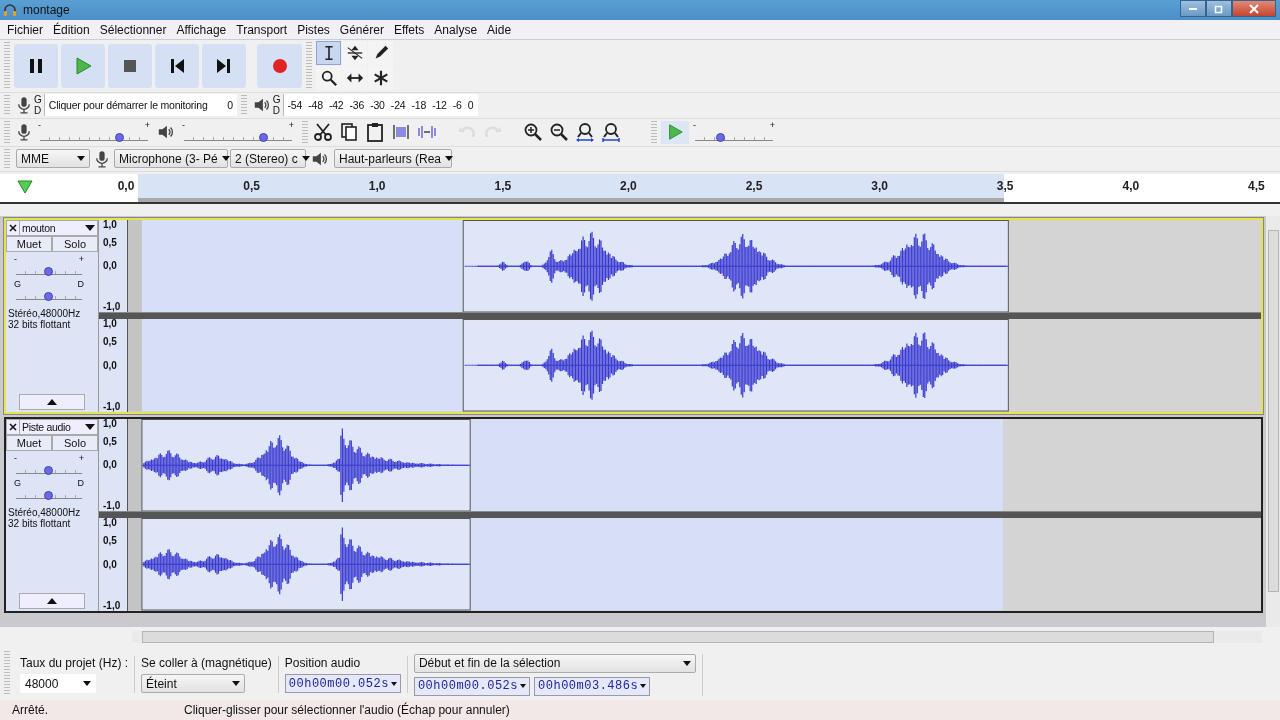 This screenshot has height=720, width=1280. I want to click on menu-item: Pistes, so click(313, 29).